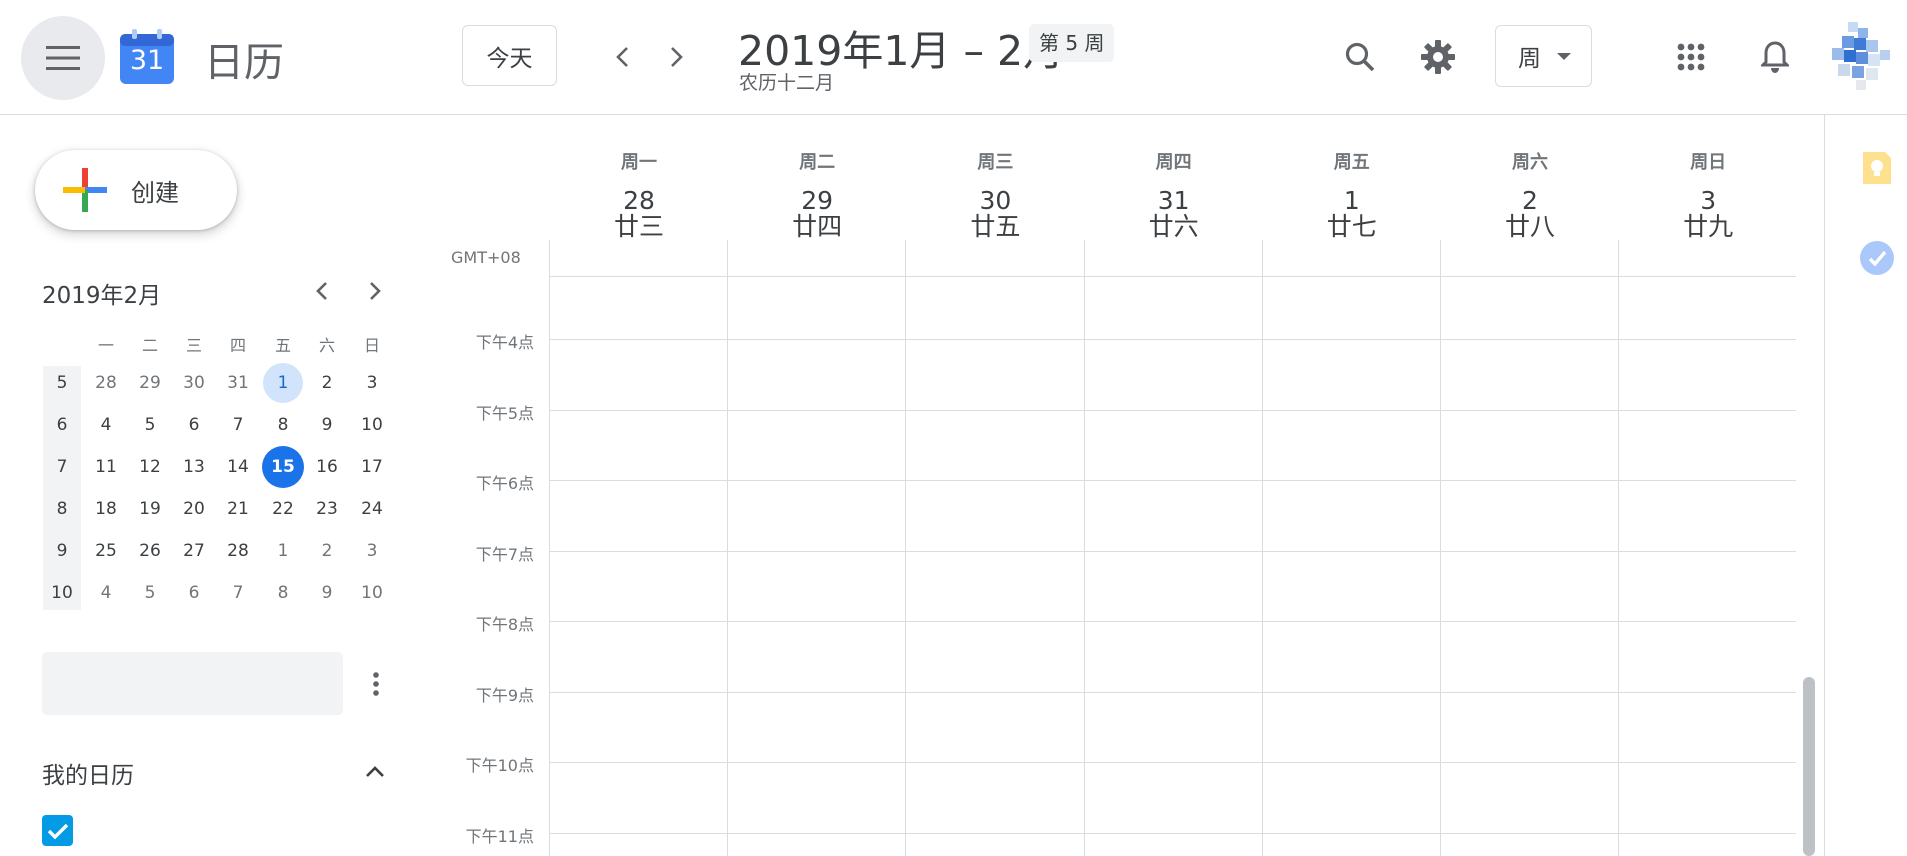 This screenshot has width=1907, height=856. I want to click on mini-calendar-week-number: 10, so click(62, 593).